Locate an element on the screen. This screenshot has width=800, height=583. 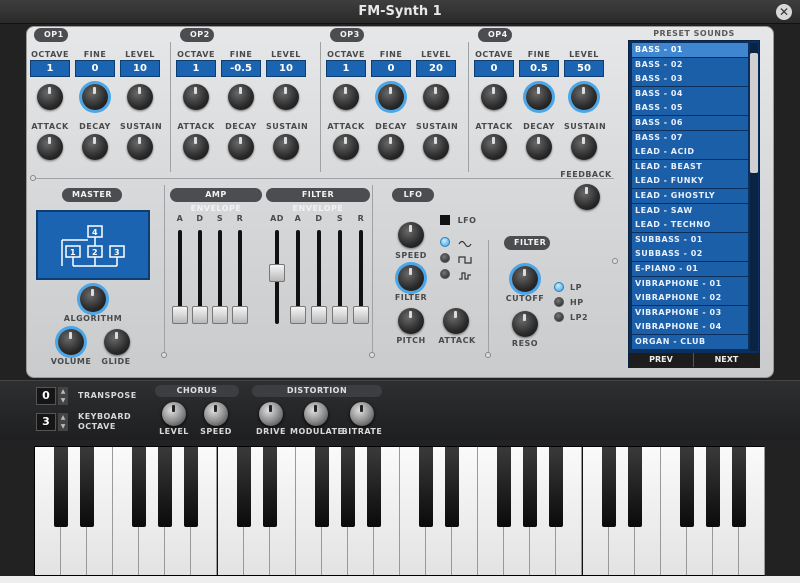
glide-knob is located at coordinates (117, 342).